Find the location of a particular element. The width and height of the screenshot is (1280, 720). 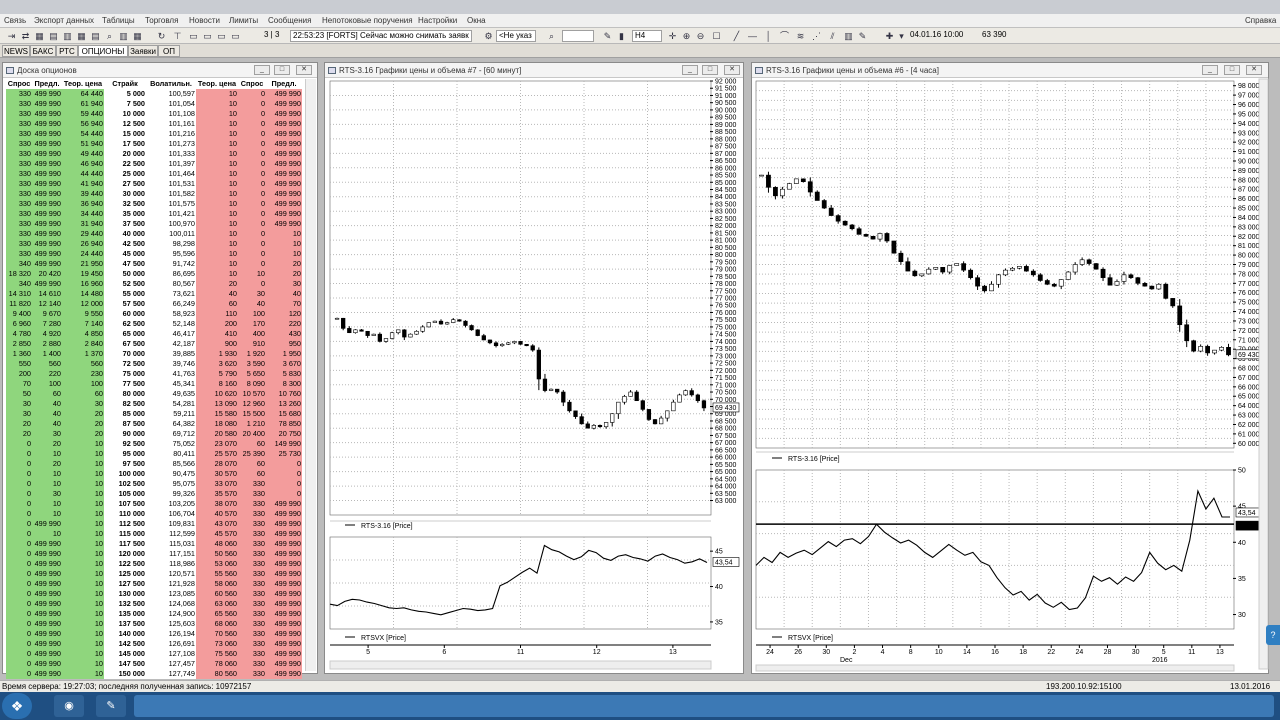

menu-item-svyaz: Связь is located at coordinates (15, 20).